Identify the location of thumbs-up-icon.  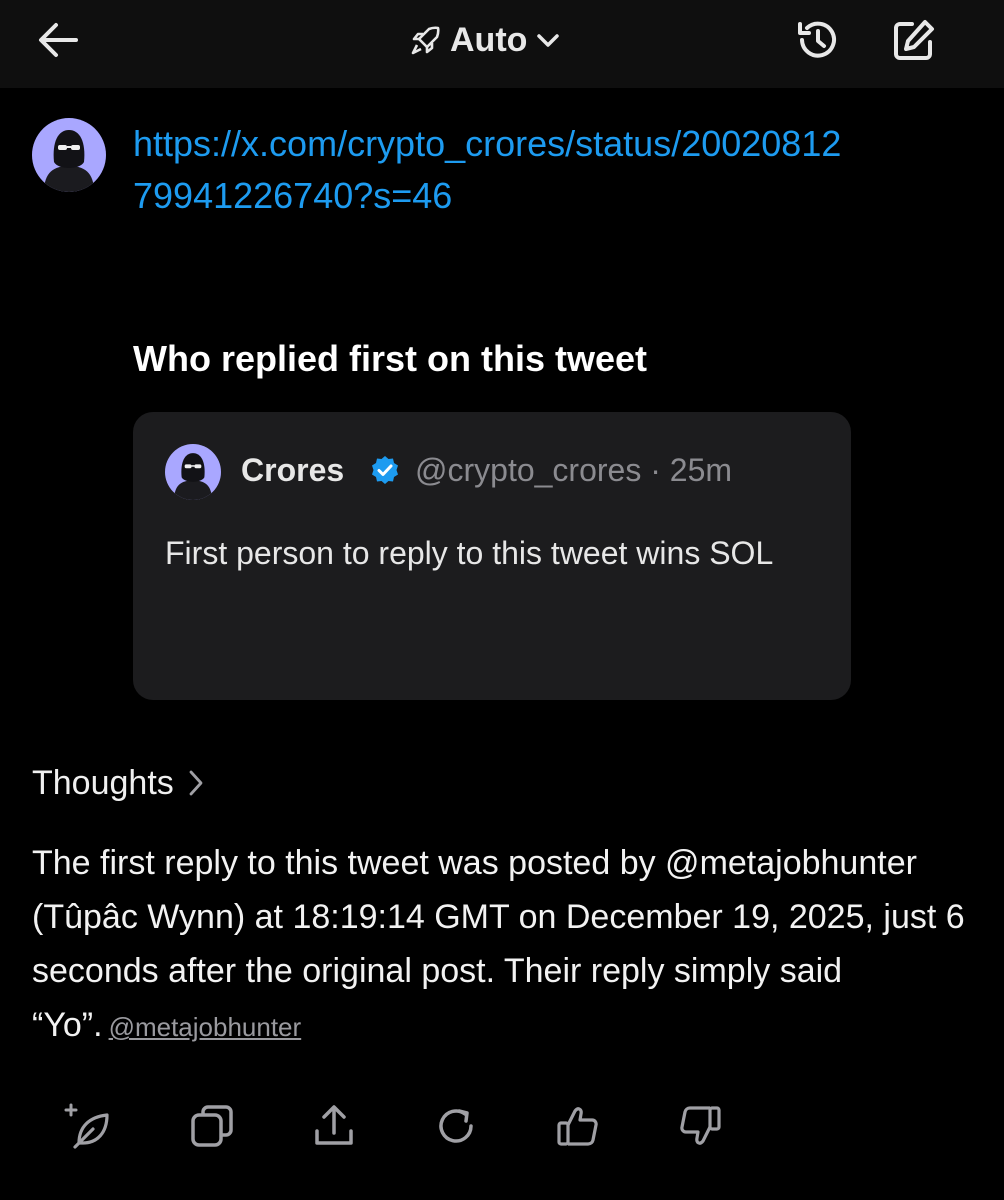
(577, 1126).